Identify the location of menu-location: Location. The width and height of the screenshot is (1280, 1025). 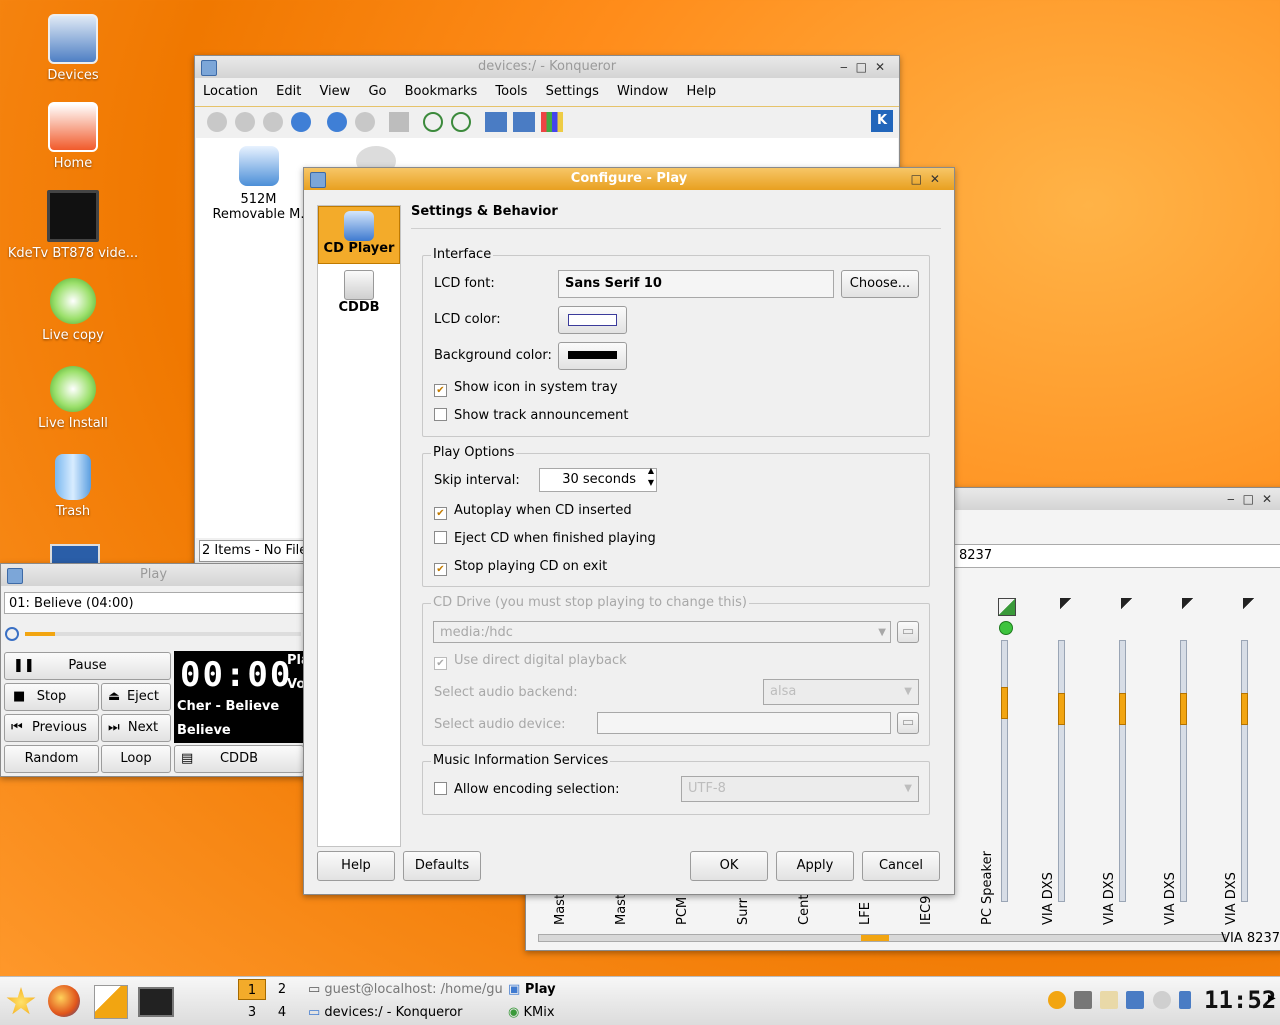
(230, 91).